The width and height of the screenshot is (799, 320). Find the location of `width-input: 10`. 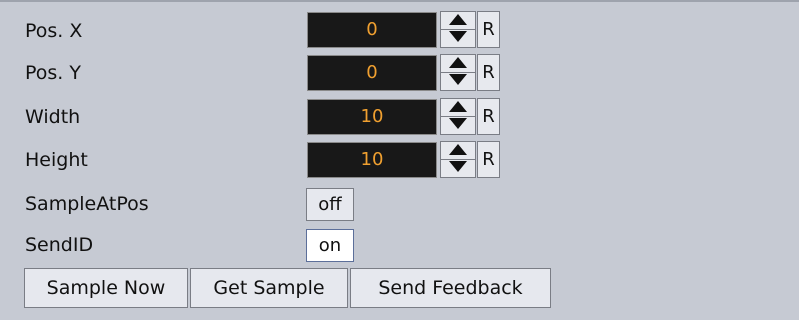

width-input: 10 is located at coordinates (372, 117).